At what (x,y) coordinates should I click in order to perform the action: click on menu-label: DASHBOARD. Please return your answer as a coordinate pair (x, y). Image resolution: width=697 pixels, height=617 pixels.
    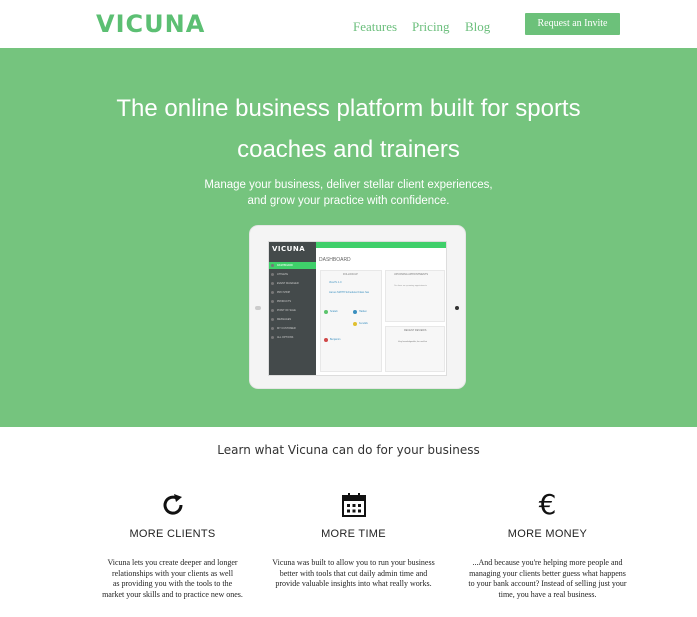
    Looking at the image, I should click on (285, 265).